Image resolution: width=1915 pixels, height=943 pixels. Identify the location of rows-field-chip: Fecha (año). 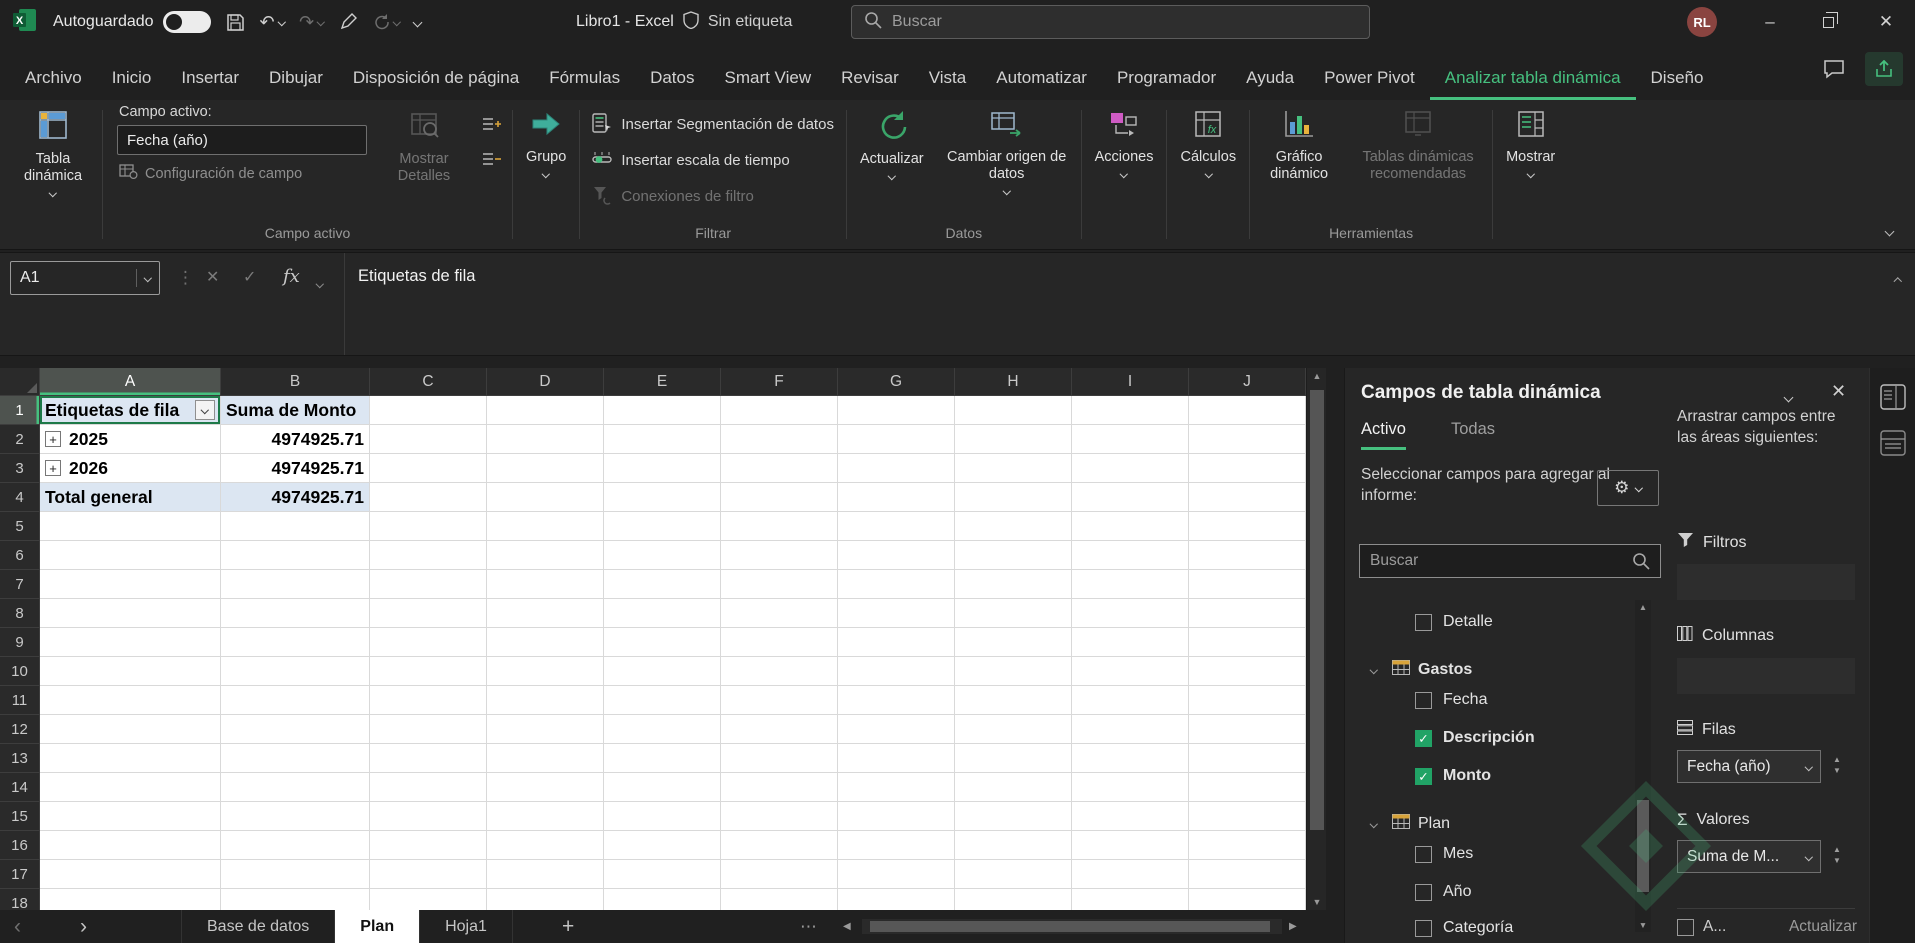
(1749, 766).